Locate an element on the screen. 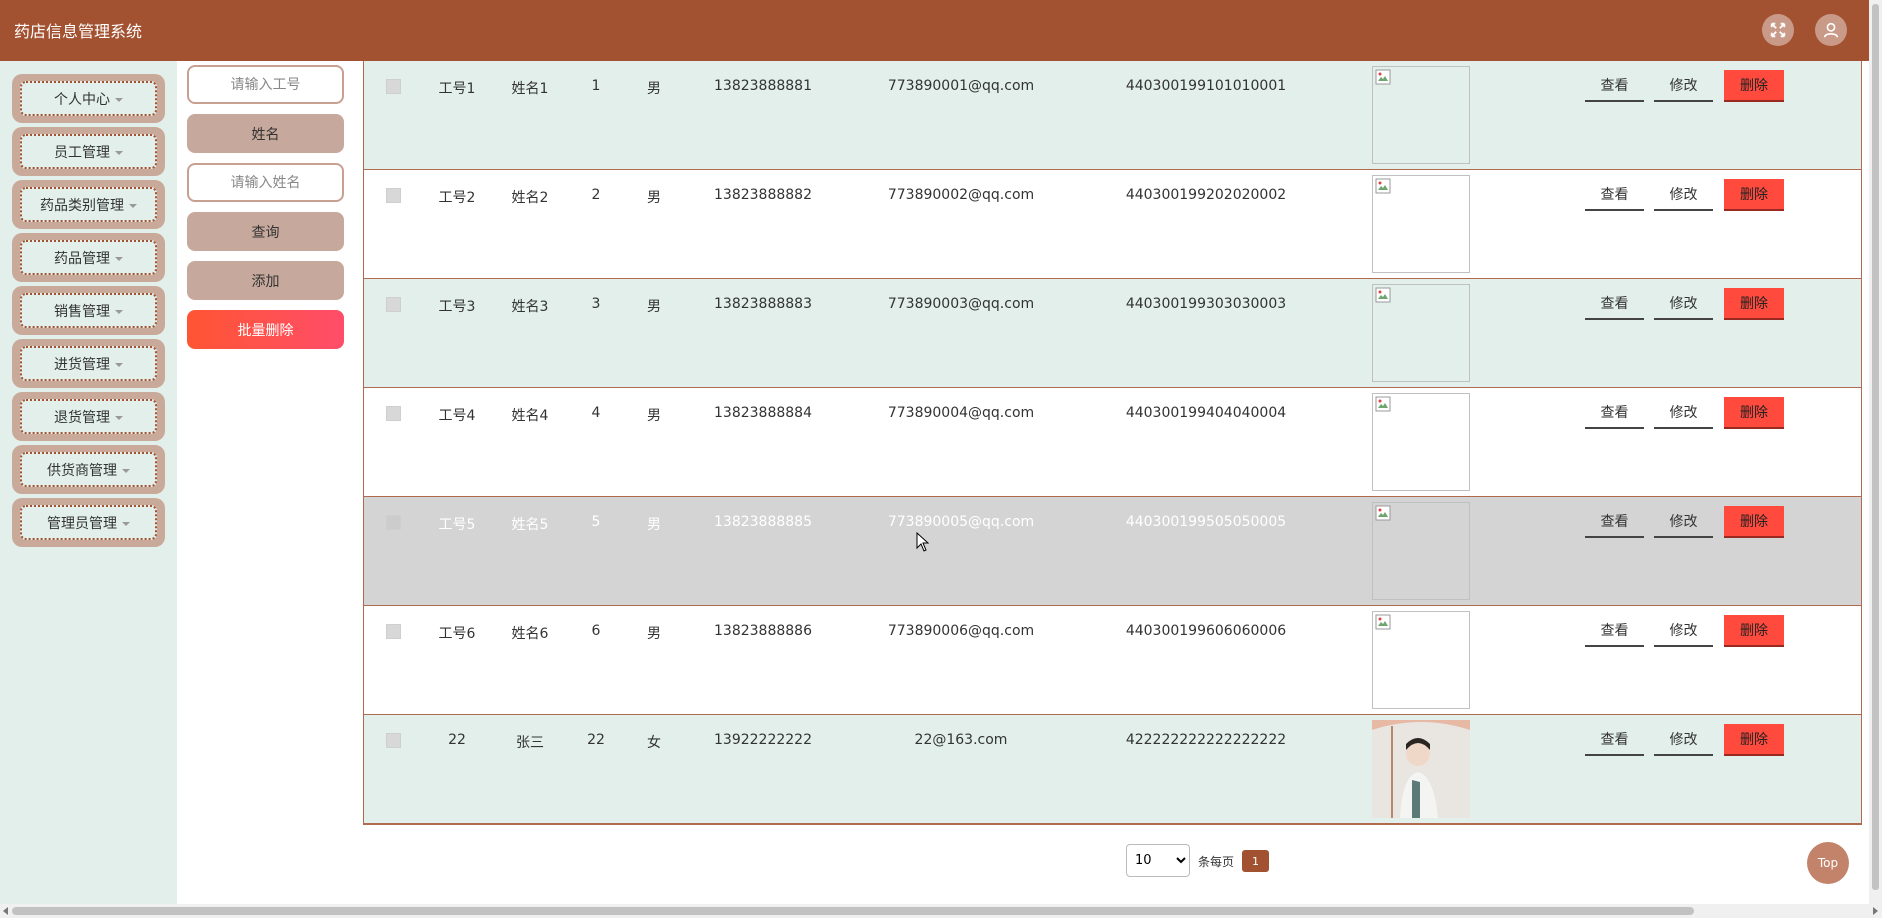 The image size is (1882, 918). scroll-left-arrow-icon is located at coordinates (5, 911).